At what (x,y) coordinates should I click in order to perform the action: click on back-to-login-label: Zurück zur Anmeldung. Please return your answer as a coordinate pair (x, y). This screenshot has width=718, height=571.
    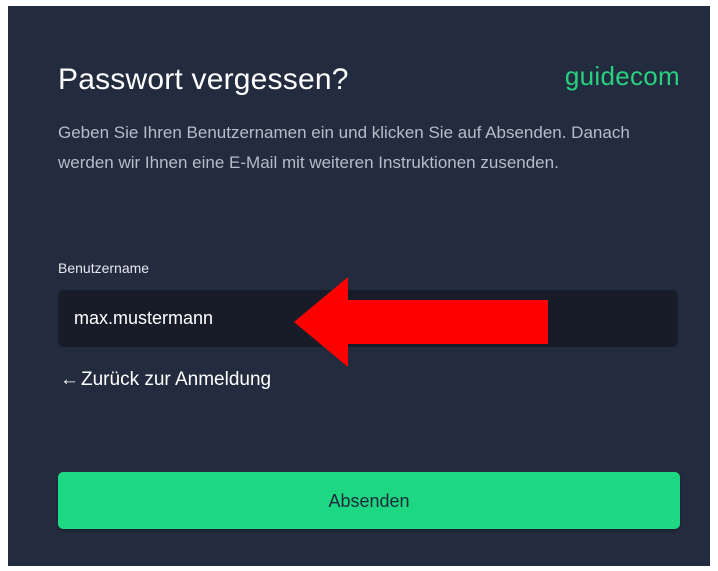
    Looking at the image, I should click on (176, 379).